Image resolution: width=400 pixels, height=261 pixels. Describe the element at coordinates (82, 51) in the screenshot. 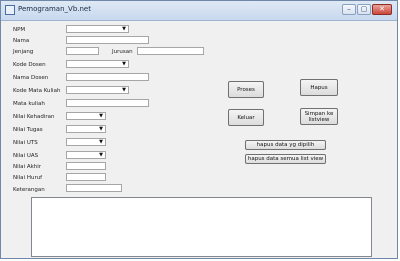

I see `jenjang-field` at that location.